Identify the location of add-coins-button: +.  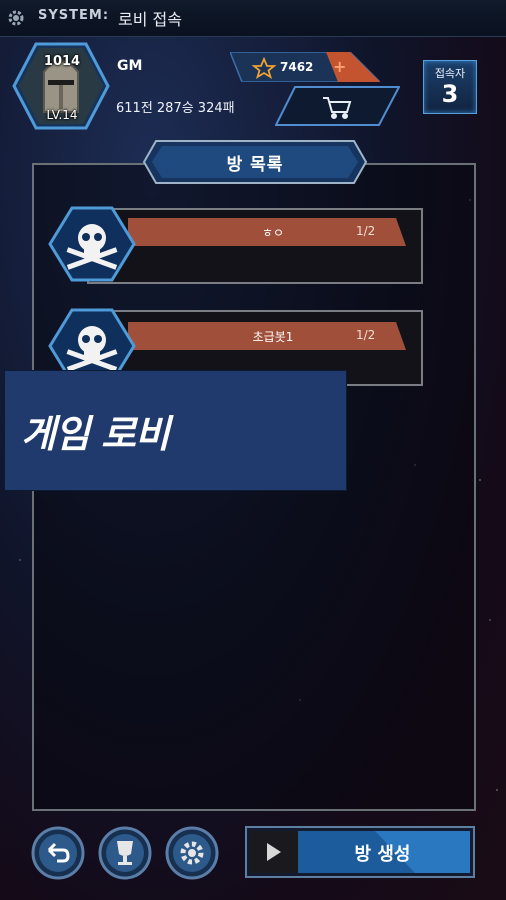
(339, 66).